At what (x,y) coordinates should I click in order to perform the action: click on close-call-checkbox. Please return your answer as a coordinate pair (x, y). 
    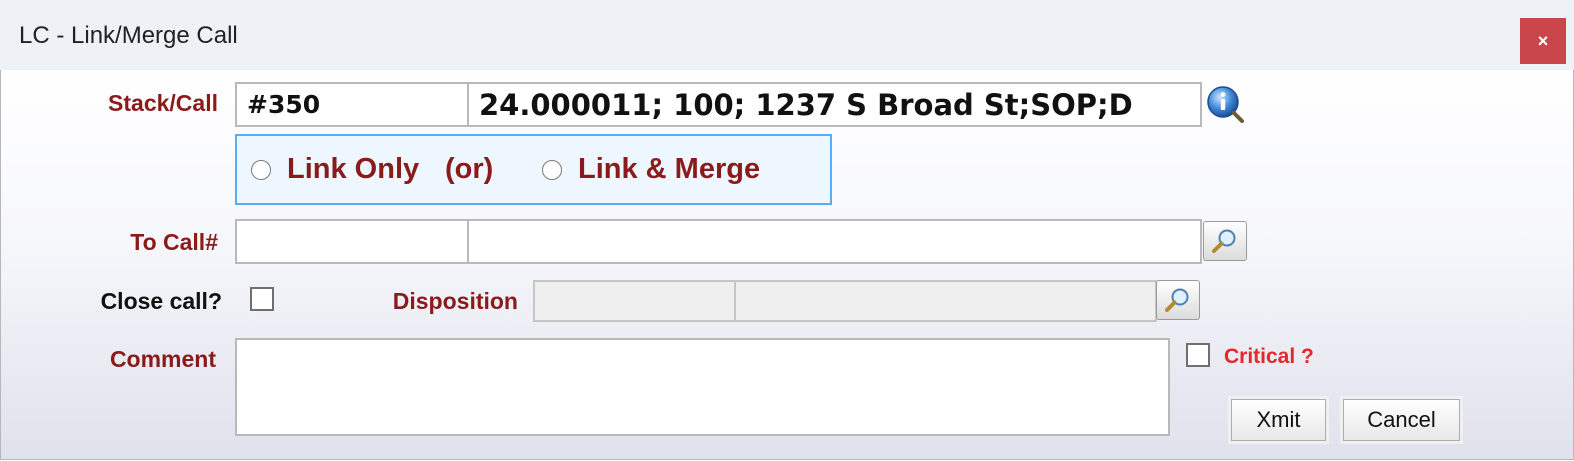
    Looking at the image, I should click on (262, 299).